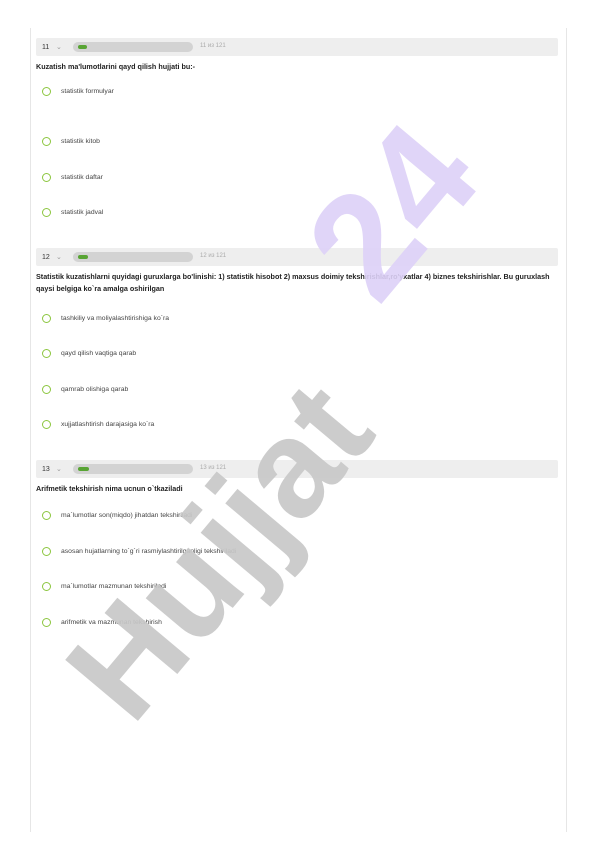 The image size is (595, 842). What do you see at coordinates (80, 141) in the screenshot?
I see `option-label: statistik kitob` at bounding box center [80, 141].